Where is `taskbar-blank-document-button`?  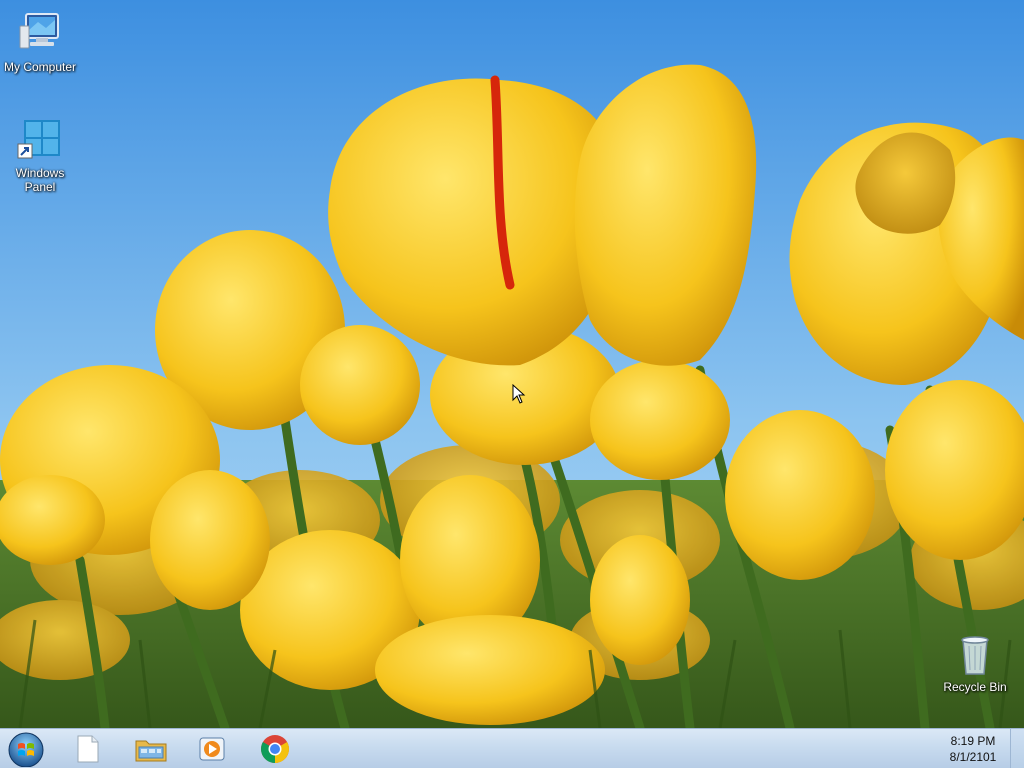
taskbar-blank-document-button is located at coordinates (88, 749).